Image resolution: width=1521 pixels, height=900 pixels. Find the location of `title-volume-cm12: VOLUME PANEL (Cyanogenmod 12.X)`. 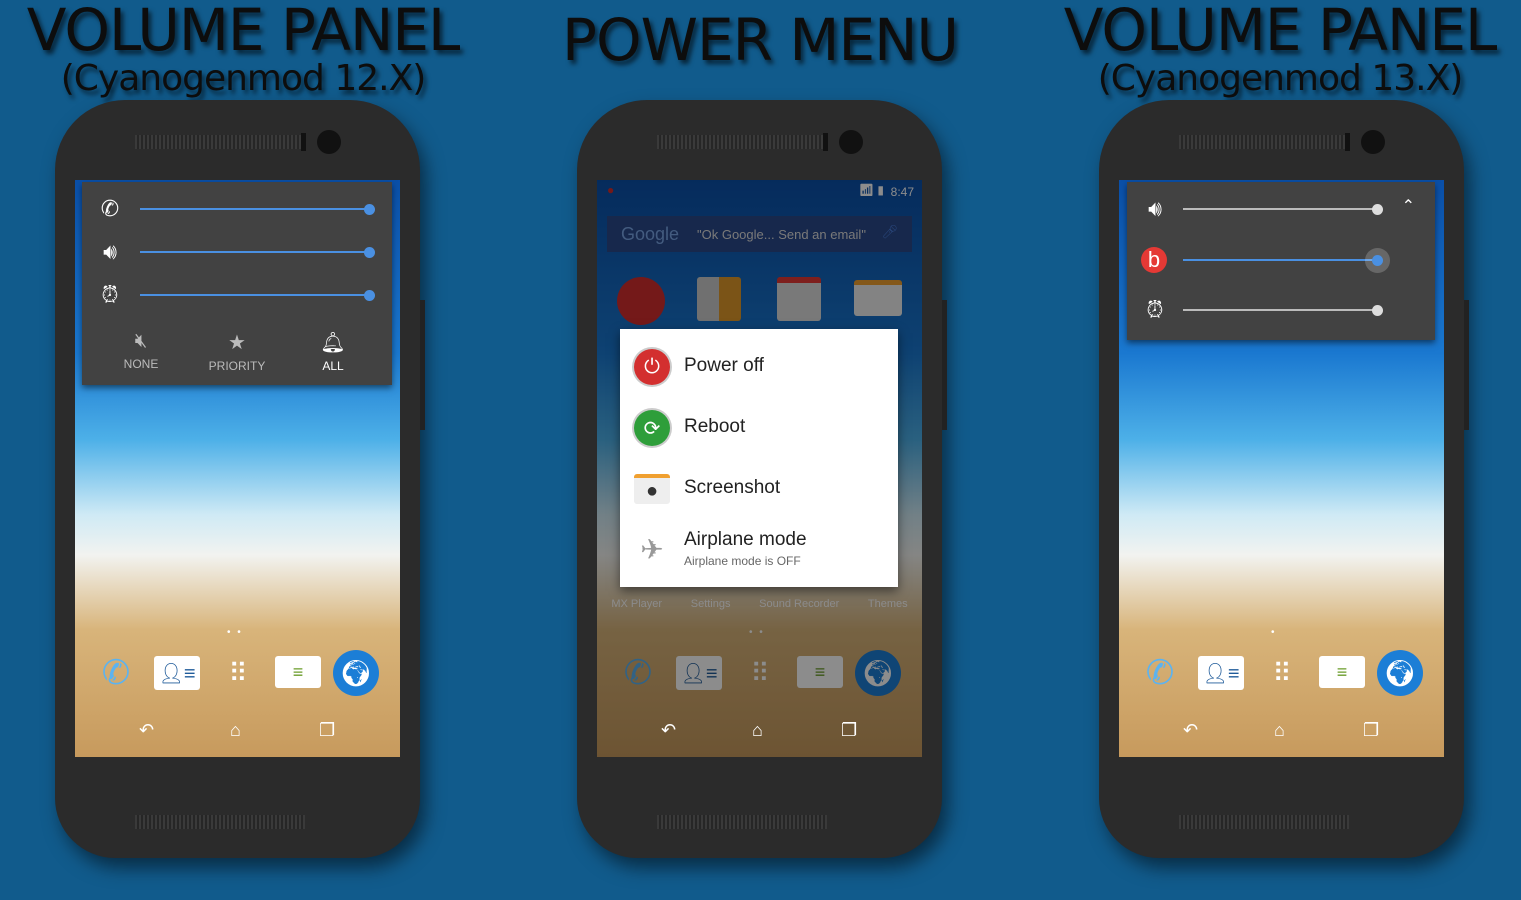

title-volume-cm12: VOLUME PANEL (Cyanogenmod 12.X) is located at coordinates (243, 49).